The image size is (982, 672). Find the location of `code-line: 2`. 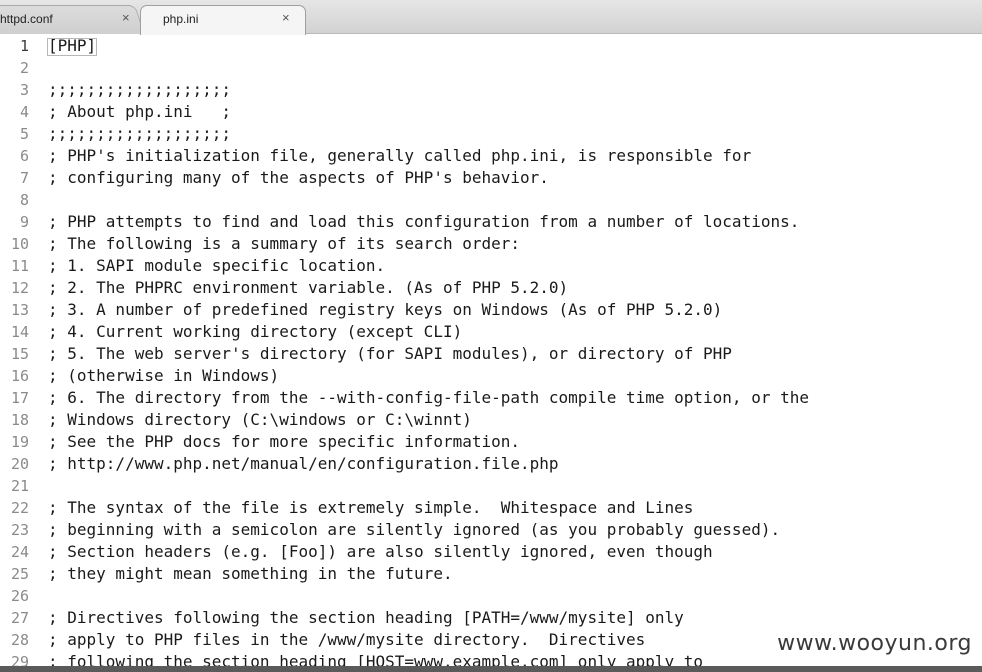

code-line: 2 is located at coordinates (491, 68).